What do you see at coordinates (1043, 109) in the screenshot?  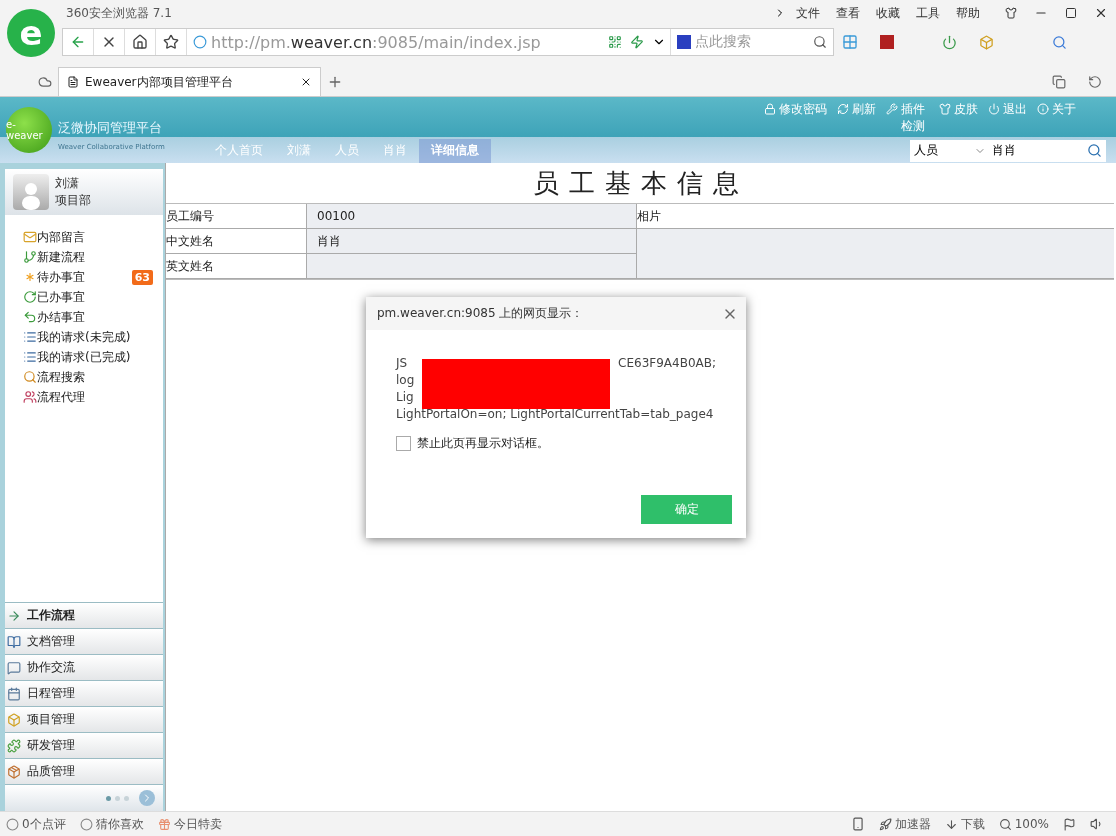 I see `info-icon` at bounding box center [1043, 109].